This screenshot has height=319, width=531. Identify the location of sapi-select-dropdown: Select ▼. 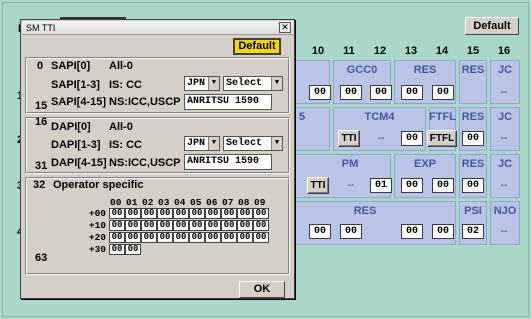
(253, 83).